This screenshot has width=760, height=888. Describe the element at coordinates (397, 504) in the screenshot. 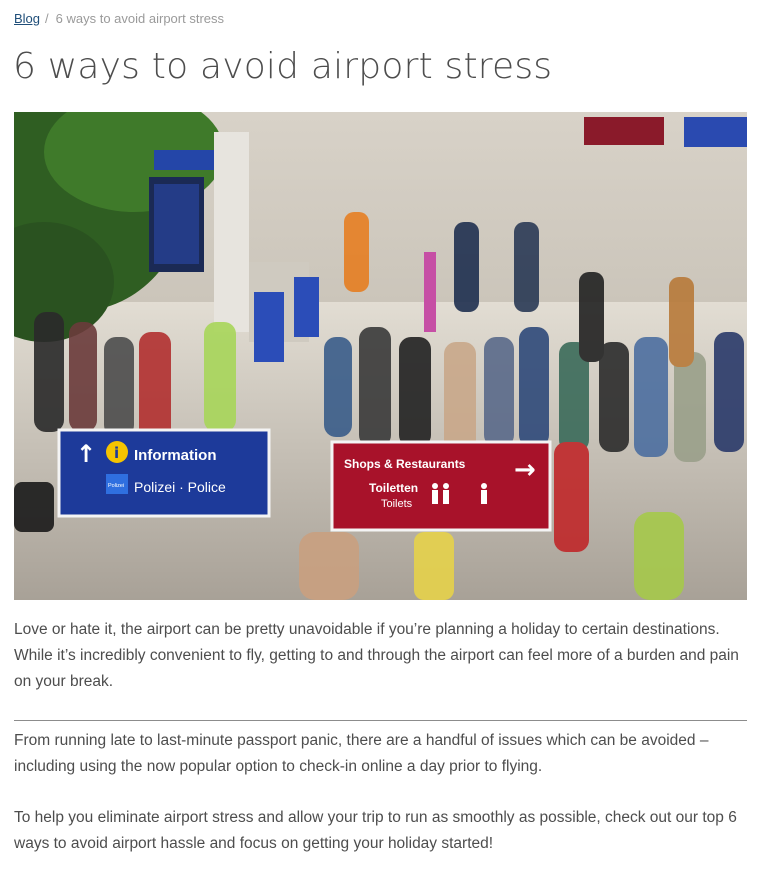

I see `toilets-sign-sub: Toilets` at that location.